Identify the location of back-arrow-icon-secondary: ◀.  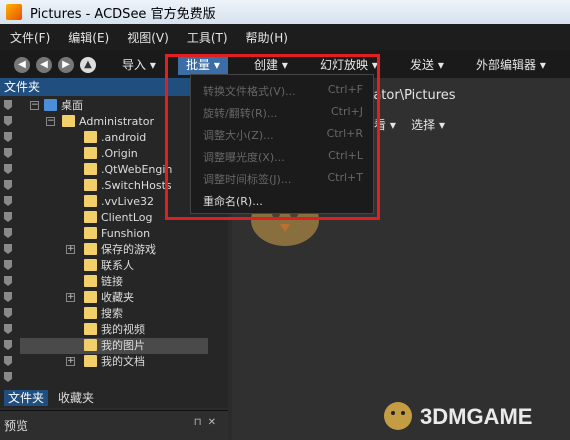
(44, 65).